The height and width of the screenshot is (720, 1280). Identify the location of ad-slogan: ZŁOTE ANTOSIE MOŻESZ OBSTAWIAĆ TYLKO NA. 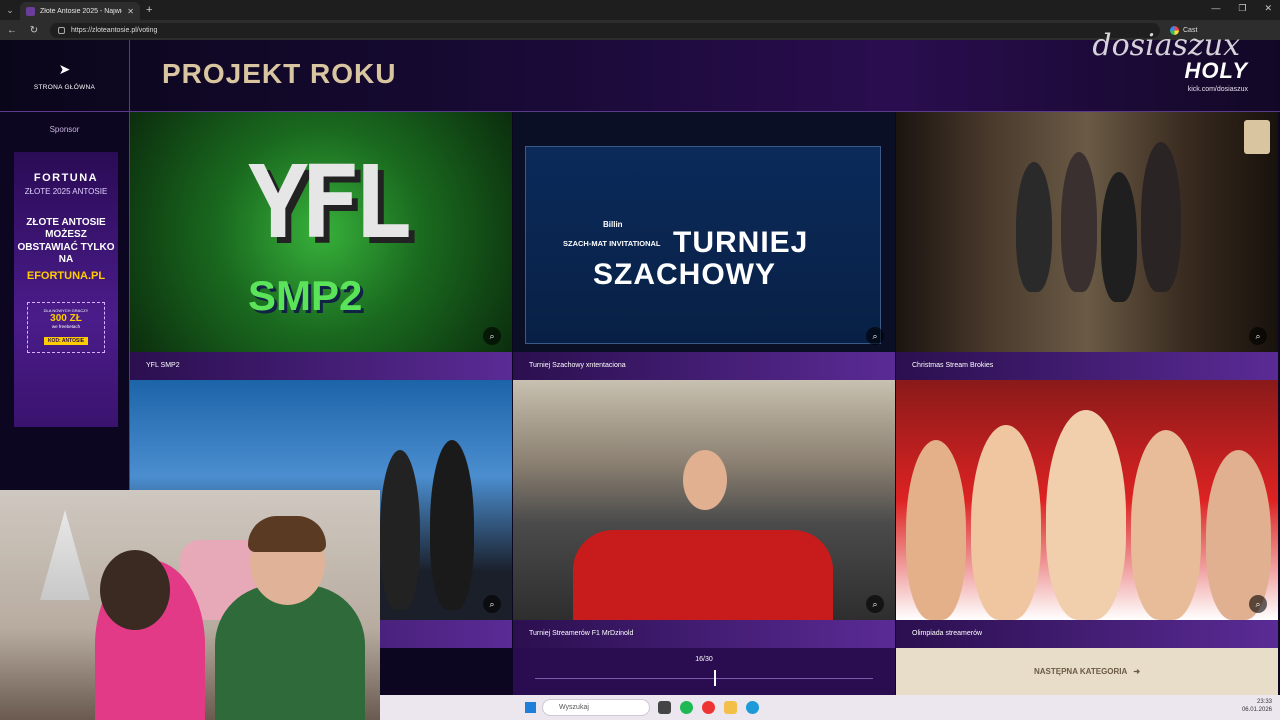
(66, 241).